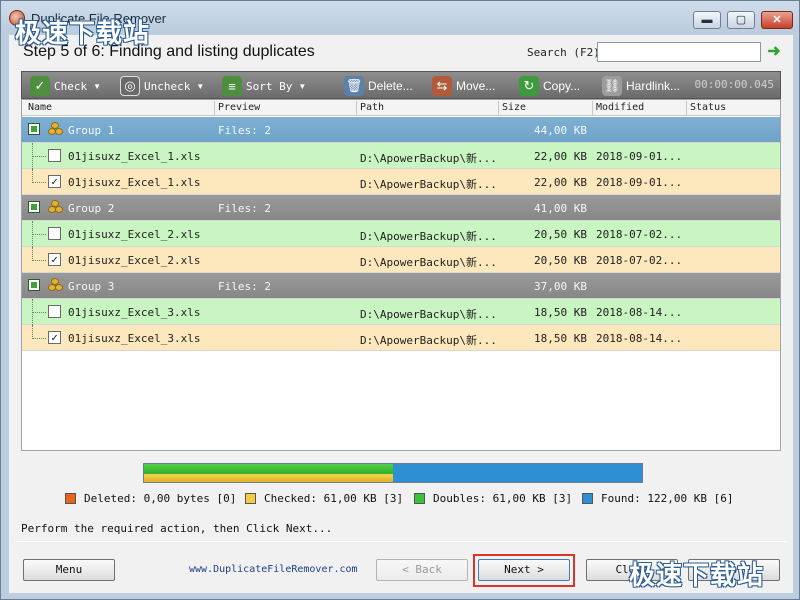 This screenshot has width=800, height=600. What do you see at coordinates (679, 52) in the screenshot?
I see `search-input` at bounding box center [679, 52].